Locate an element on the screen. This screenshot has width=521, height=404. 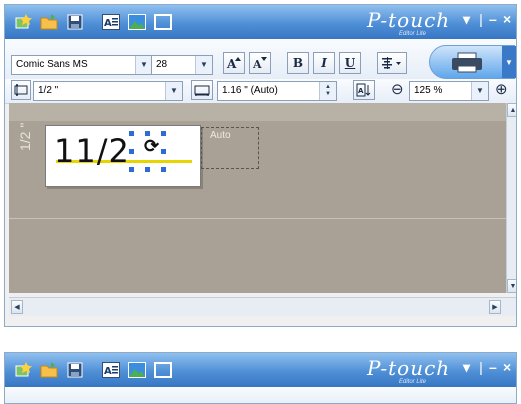
label-text: 11/2 is located at coordinates (92, 151).